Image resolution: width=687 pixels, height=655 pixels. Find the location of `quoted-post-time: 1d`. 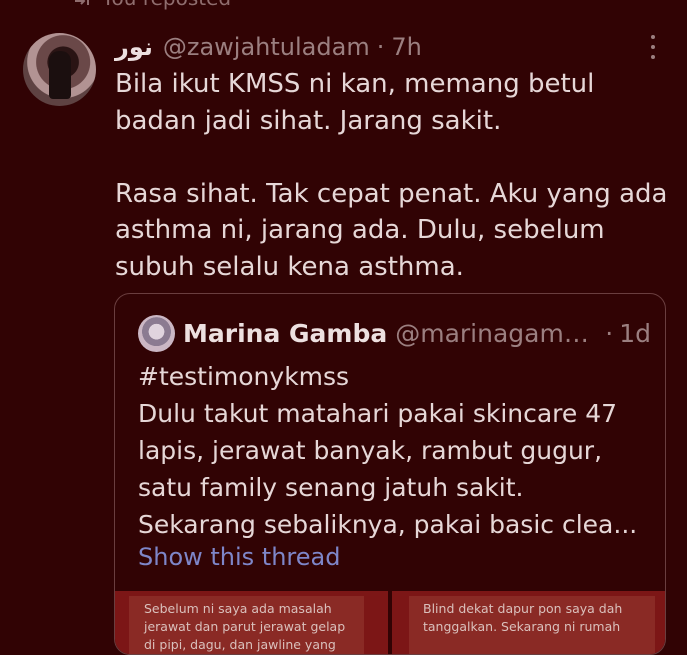

quoted-post-time: 1d is located at coordinates (635, 333).